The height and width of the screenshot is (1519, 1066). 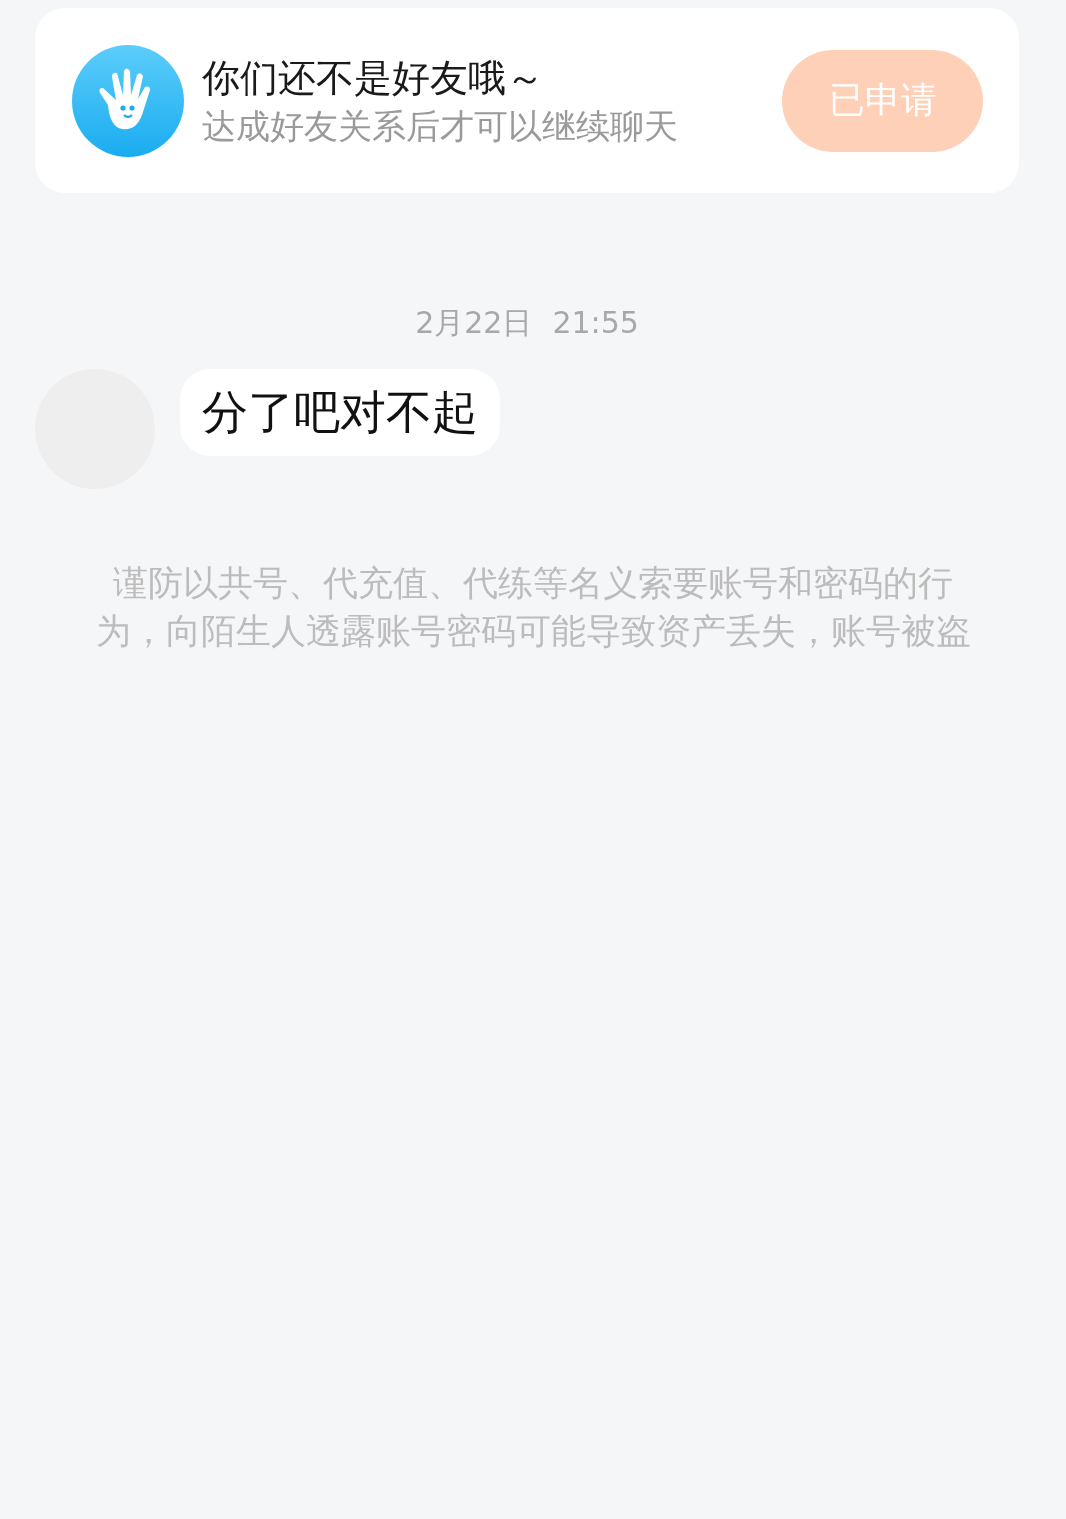 I want to click on security-notice: 谨防以共号、代充值、代练等名义索要账号和密码的行 为，向陌生人透露账号密码可能导致资产丢失，账号被盗, so click(x=533, y=607).